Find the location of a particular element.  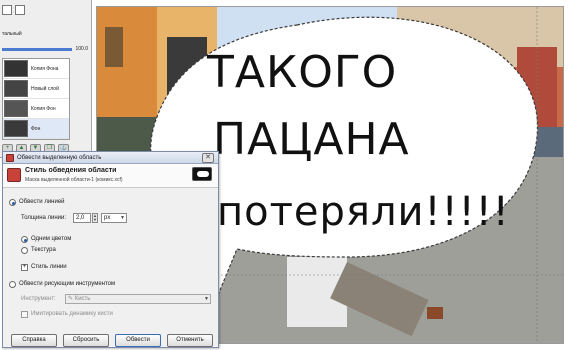

solid-color-radio is located at coordinates (24, 239).